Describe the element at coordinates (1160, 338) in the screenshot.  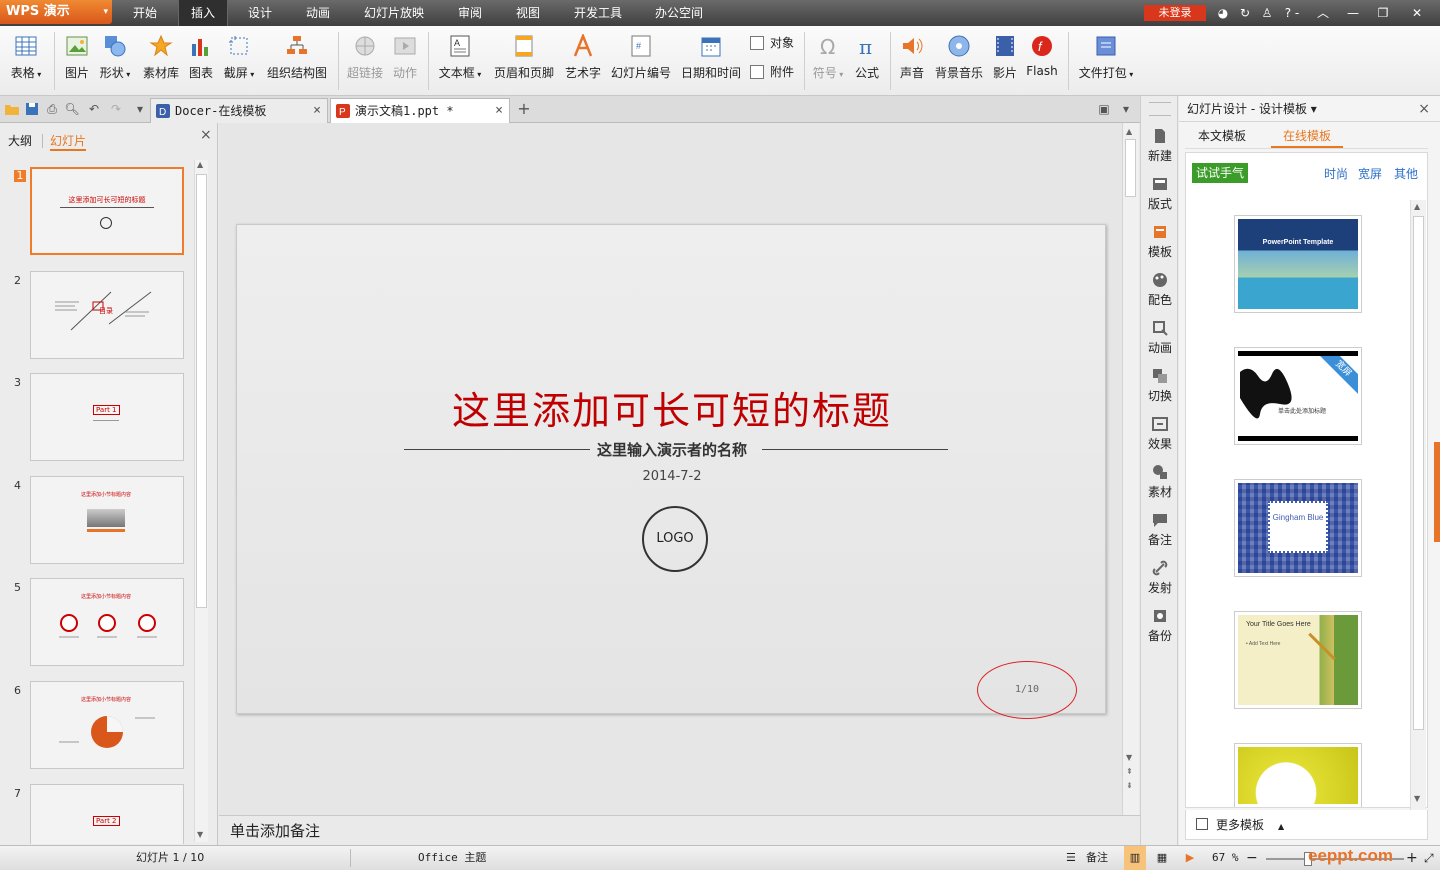
I see `side-animation-button: 动画` at that location.